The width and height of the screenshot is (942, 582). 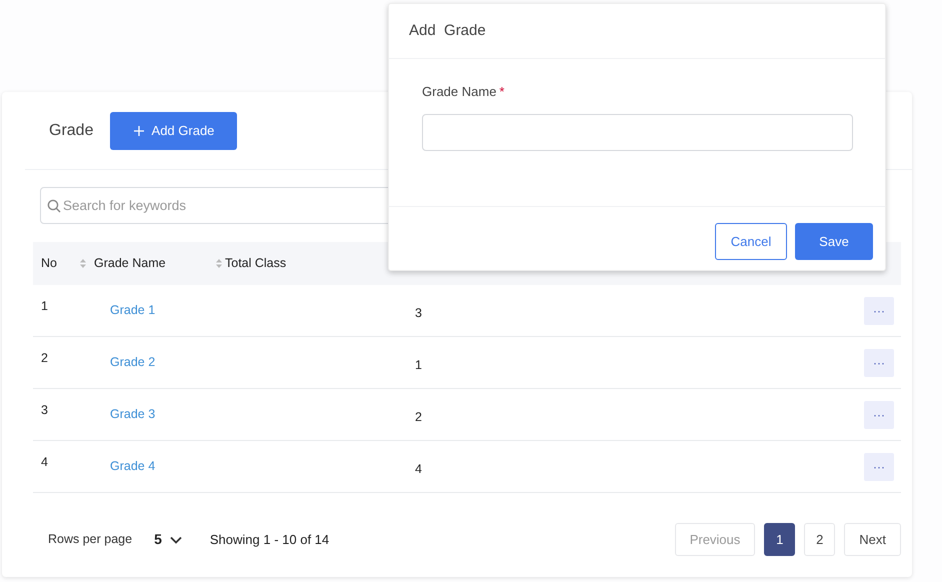 What do you see at coordinates (262, 414) in the screenshot?
I see `grade-link: Grade 3` at bounding box center [262, 414].